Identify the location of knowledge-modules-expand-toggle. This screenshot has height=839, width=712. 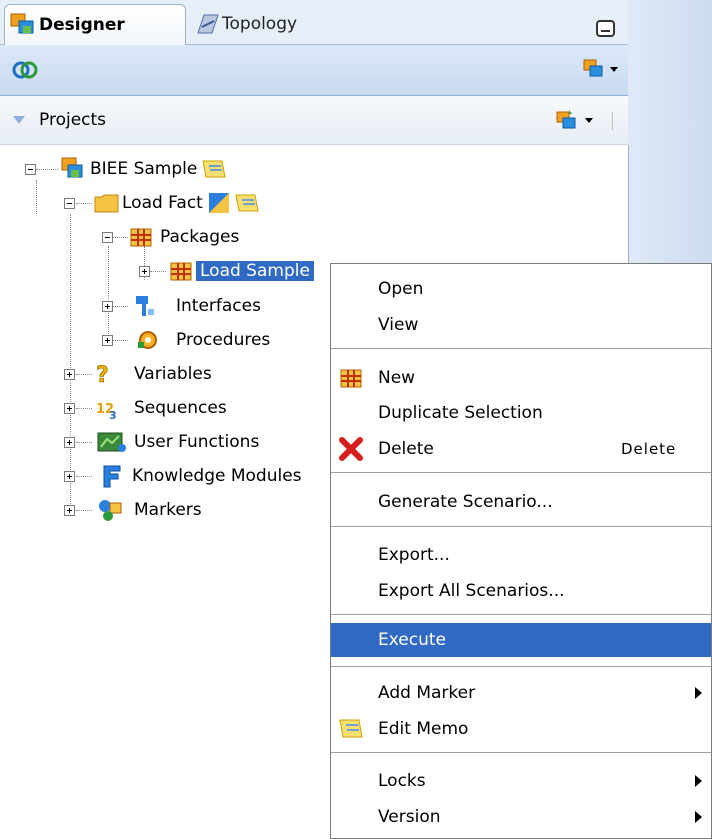
(69, 476).